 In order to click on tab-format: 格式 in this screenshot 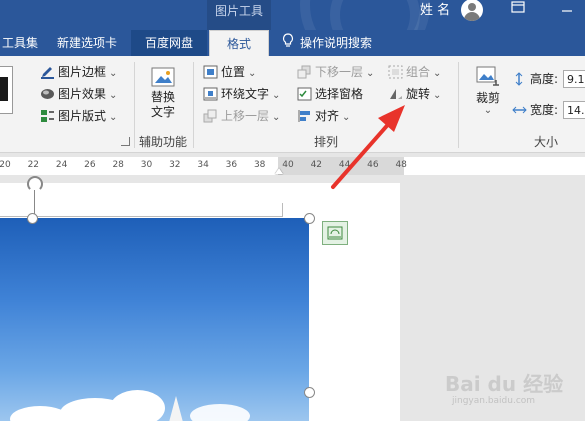, I will do `click(239, 44)`.